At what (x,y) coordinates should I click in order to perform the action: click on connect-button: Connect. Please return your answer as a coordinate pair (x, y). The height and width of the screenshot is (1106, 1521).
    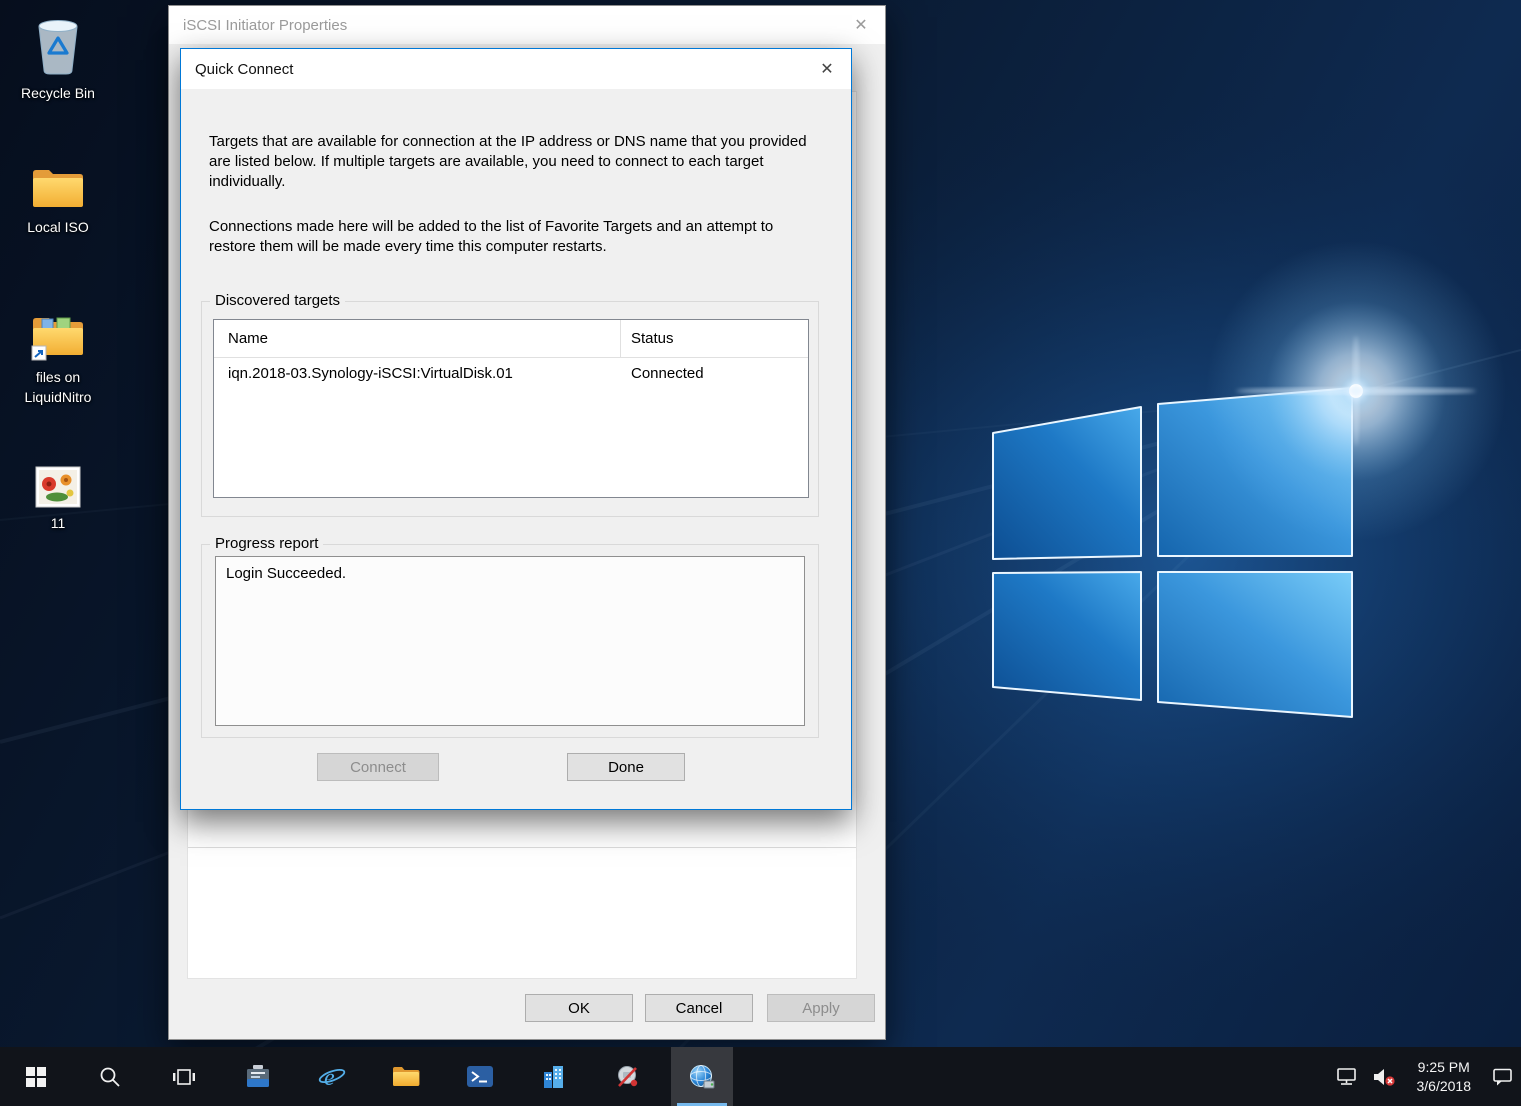
    Looking at the image, I should click on (378, 767).